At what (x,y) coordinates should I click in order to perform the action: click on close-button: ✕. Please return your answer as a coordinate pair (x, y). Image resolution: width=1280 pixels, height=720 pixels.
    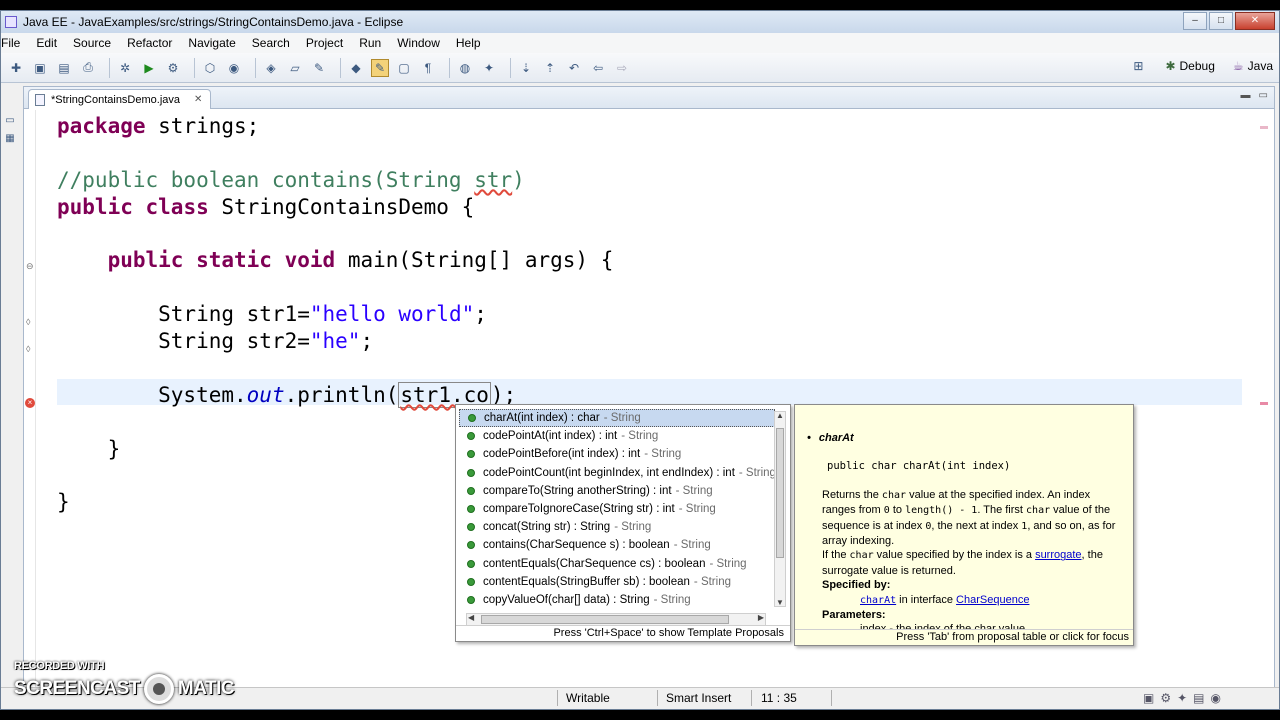
    Looking at the image, I should click on (1255, 21).